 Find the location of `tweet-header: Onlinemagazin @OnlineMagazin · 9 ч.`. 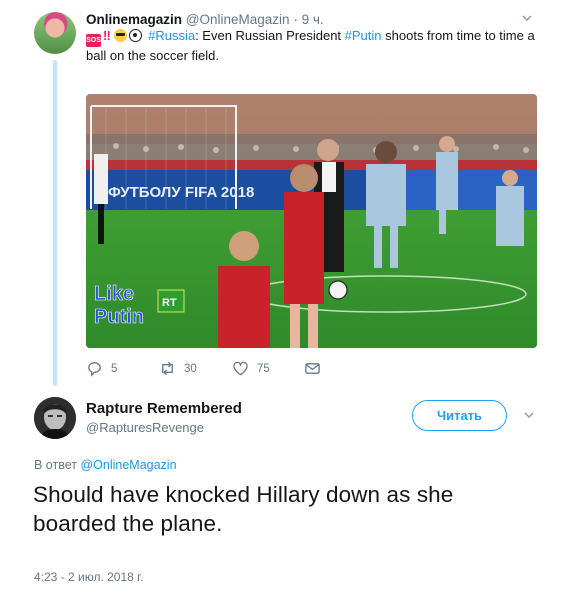

tweet-header: Onlinemagazin @OnlineMagazin · 9 ч. is located at coordinates (205, 19).